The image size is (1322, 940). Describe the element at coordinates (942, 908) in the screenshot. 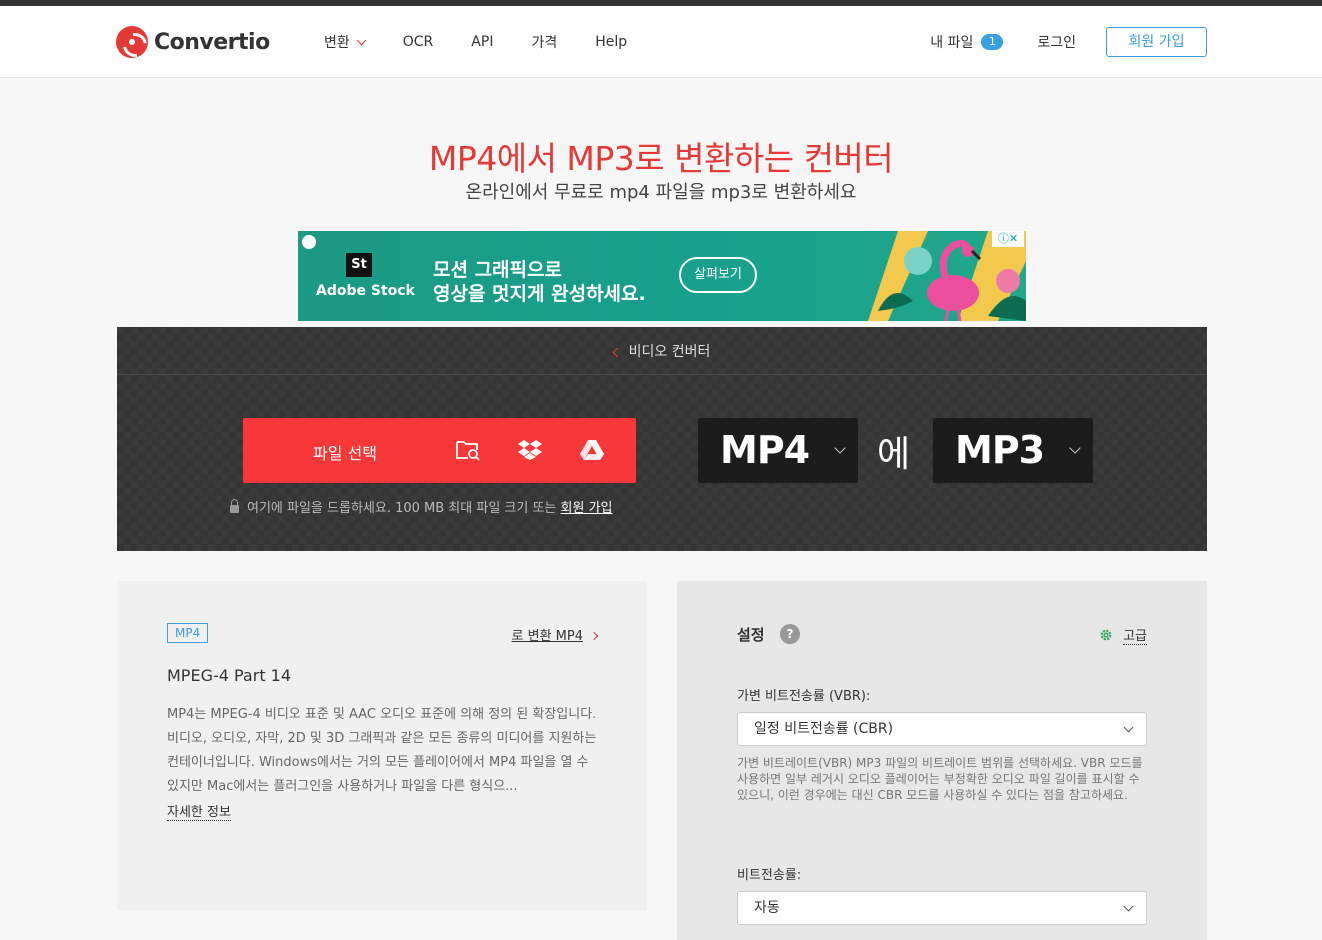

I see `bitrate-select: 자동` at that location.